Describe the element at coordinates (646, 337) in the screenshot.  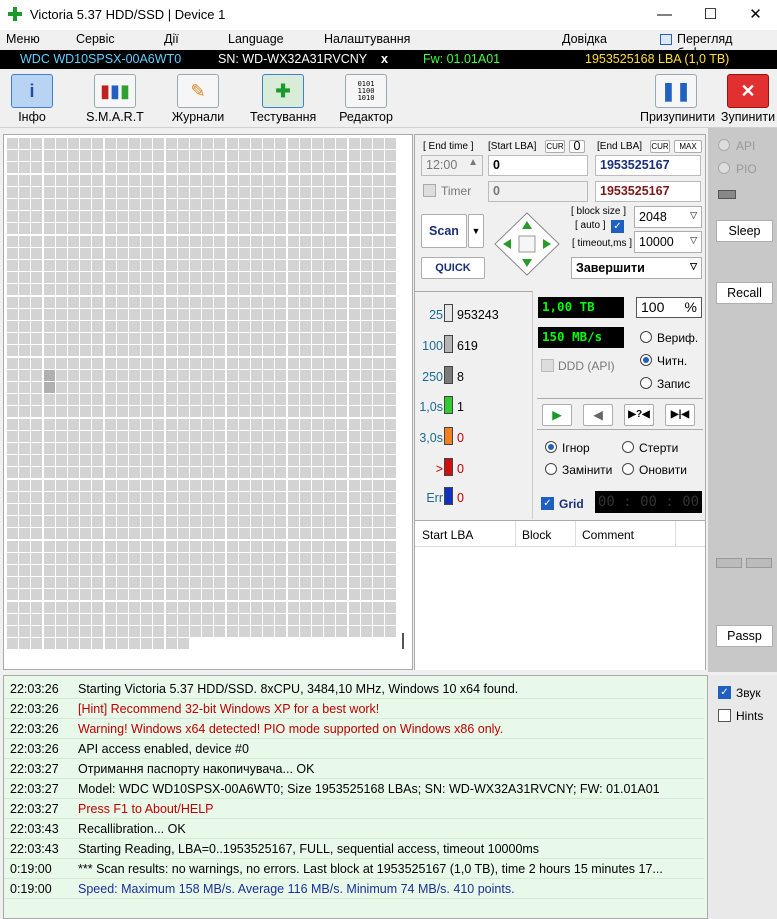
I see `verify-radio` at that location.